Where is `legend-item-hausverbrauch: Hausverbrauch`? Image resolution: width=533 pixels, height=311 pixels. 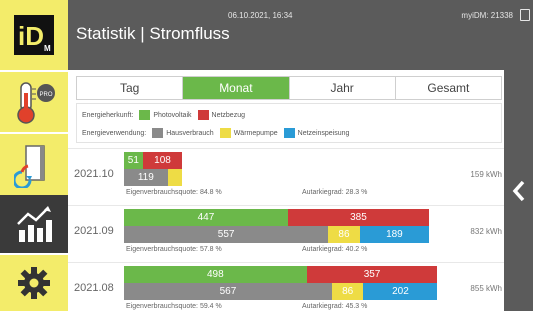
legend-item-hausverbrauch: Hausverbrauch is located at coordinates (183, 133).